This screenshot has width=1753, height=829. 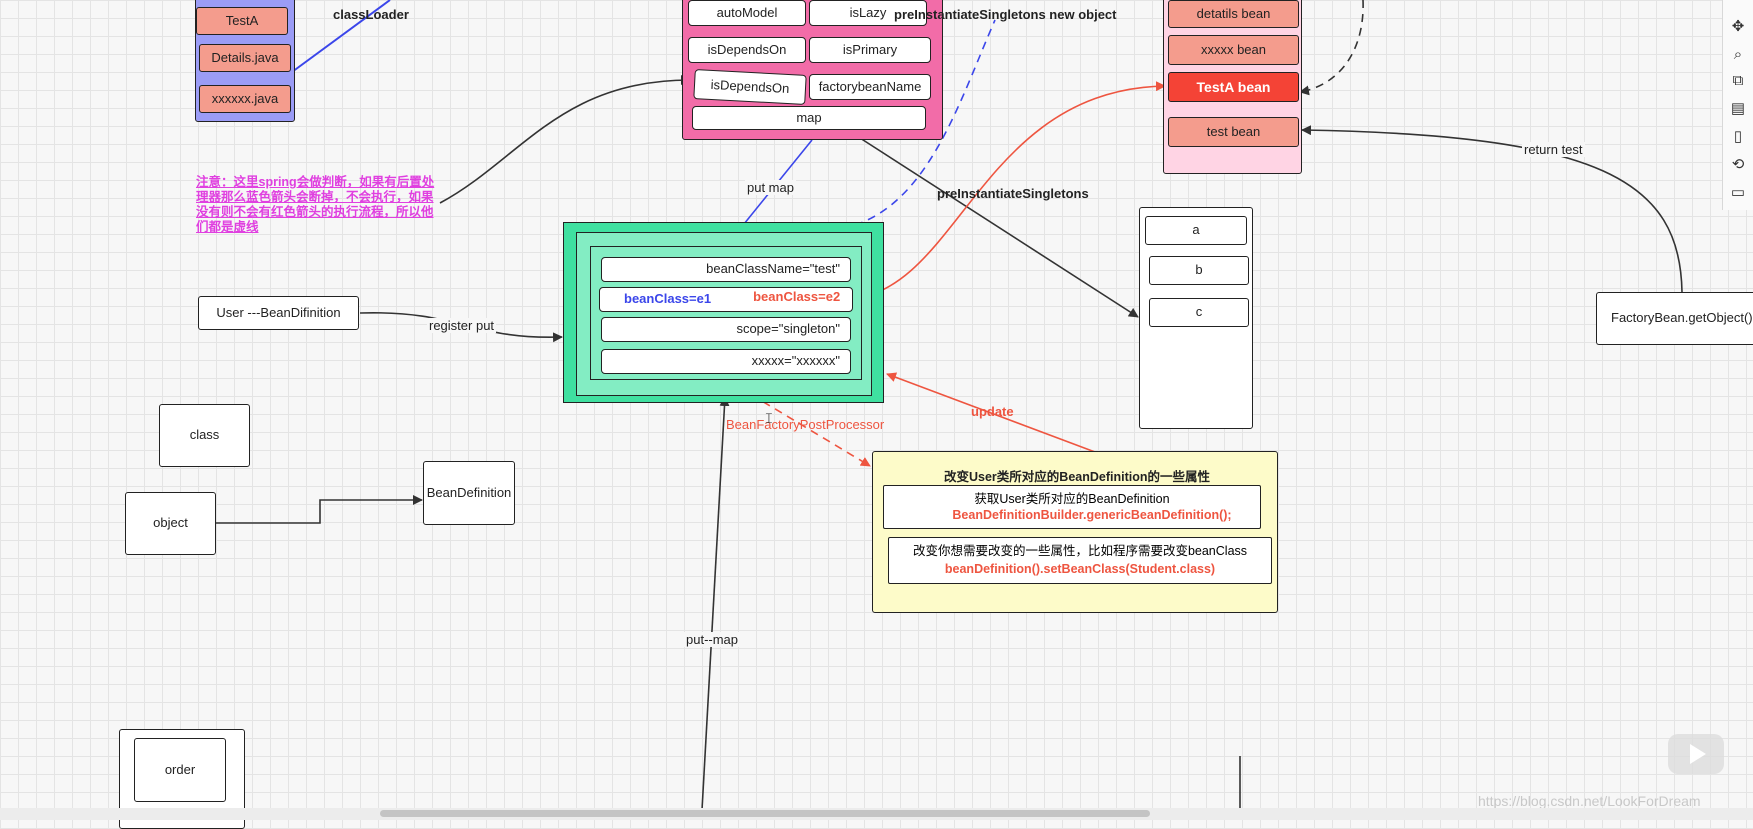 What do you see at coordinates (1005, 14) in the screenshot?
I see `label-pre-instantiate-new: preInstantiateSingletons new object` at bounding box center [1005, 14].